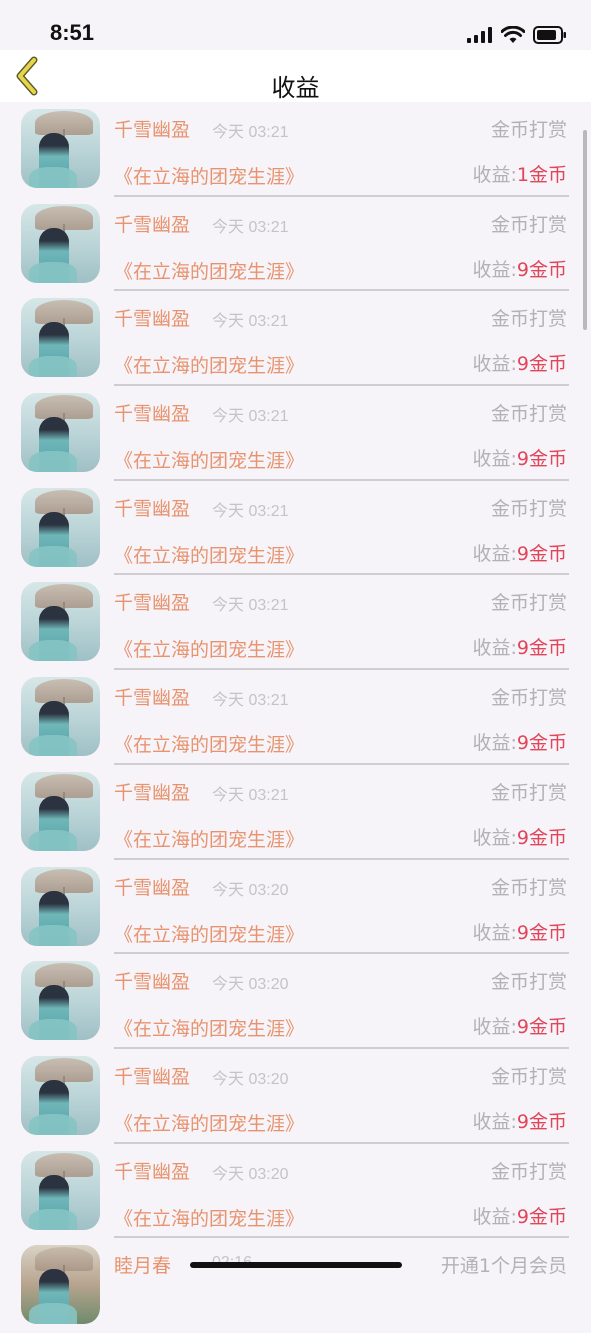  What do you see at coordinates (295, 149) in the screenshot?
I see `list-item: 千雪幽盈 今天 03:21 金币打赏 《在立海的团宠生涯》 收益:1金币` at bounding box center [295, 149].